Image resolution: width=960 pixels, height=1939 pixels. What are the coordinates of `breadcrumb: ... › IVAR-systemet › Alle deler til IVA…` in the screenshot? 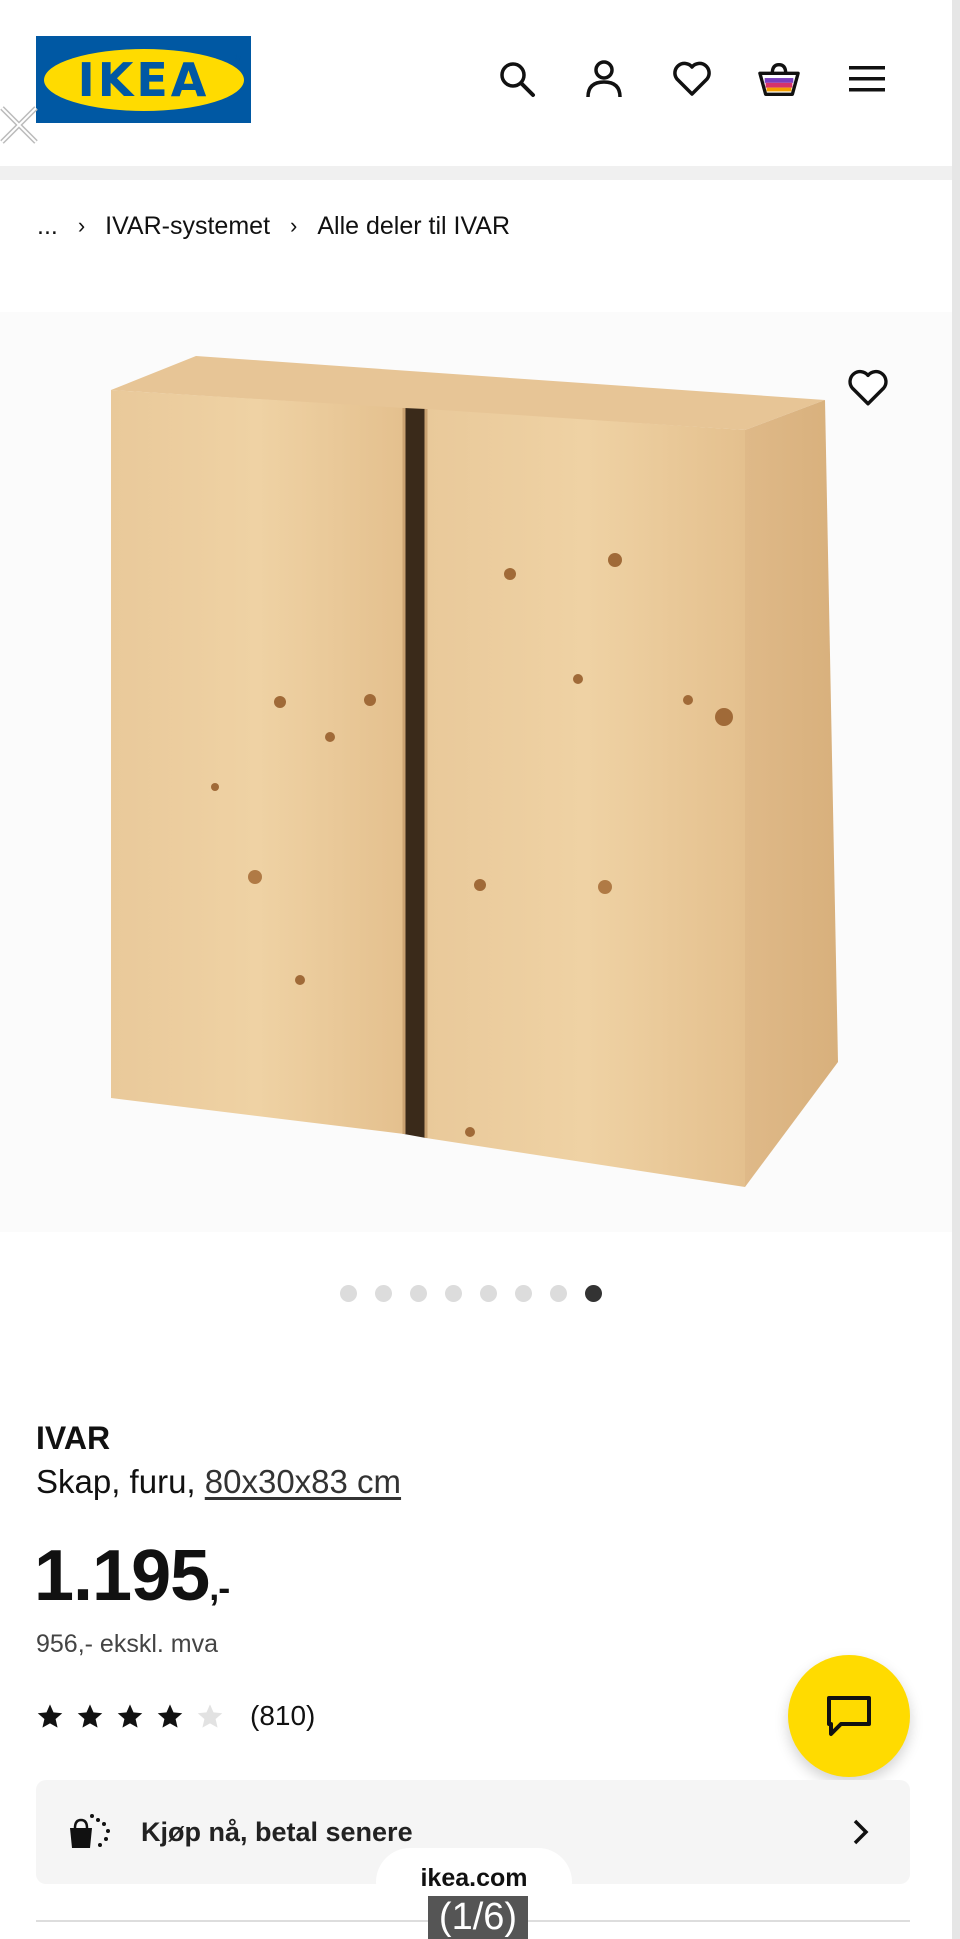 It's located at (273, 226).